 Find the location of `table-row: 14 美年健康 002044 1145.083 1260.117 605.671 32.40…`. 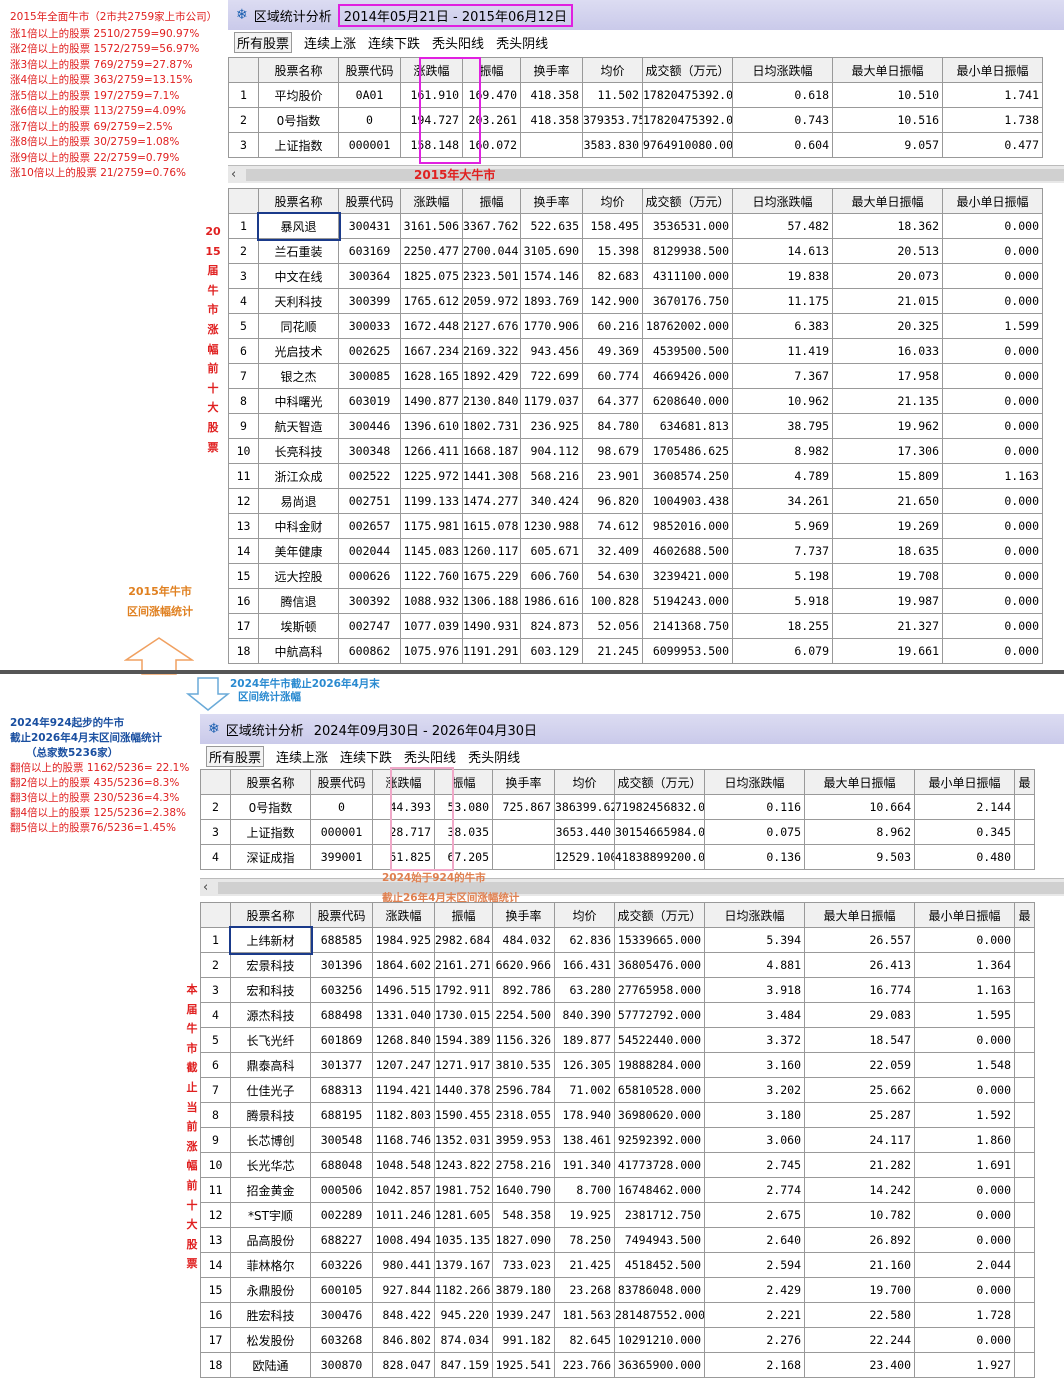

table-row: 14 美年健康 002044 1145.083 1260.117 605.671 32.40… is located at coordinates (635, 551).